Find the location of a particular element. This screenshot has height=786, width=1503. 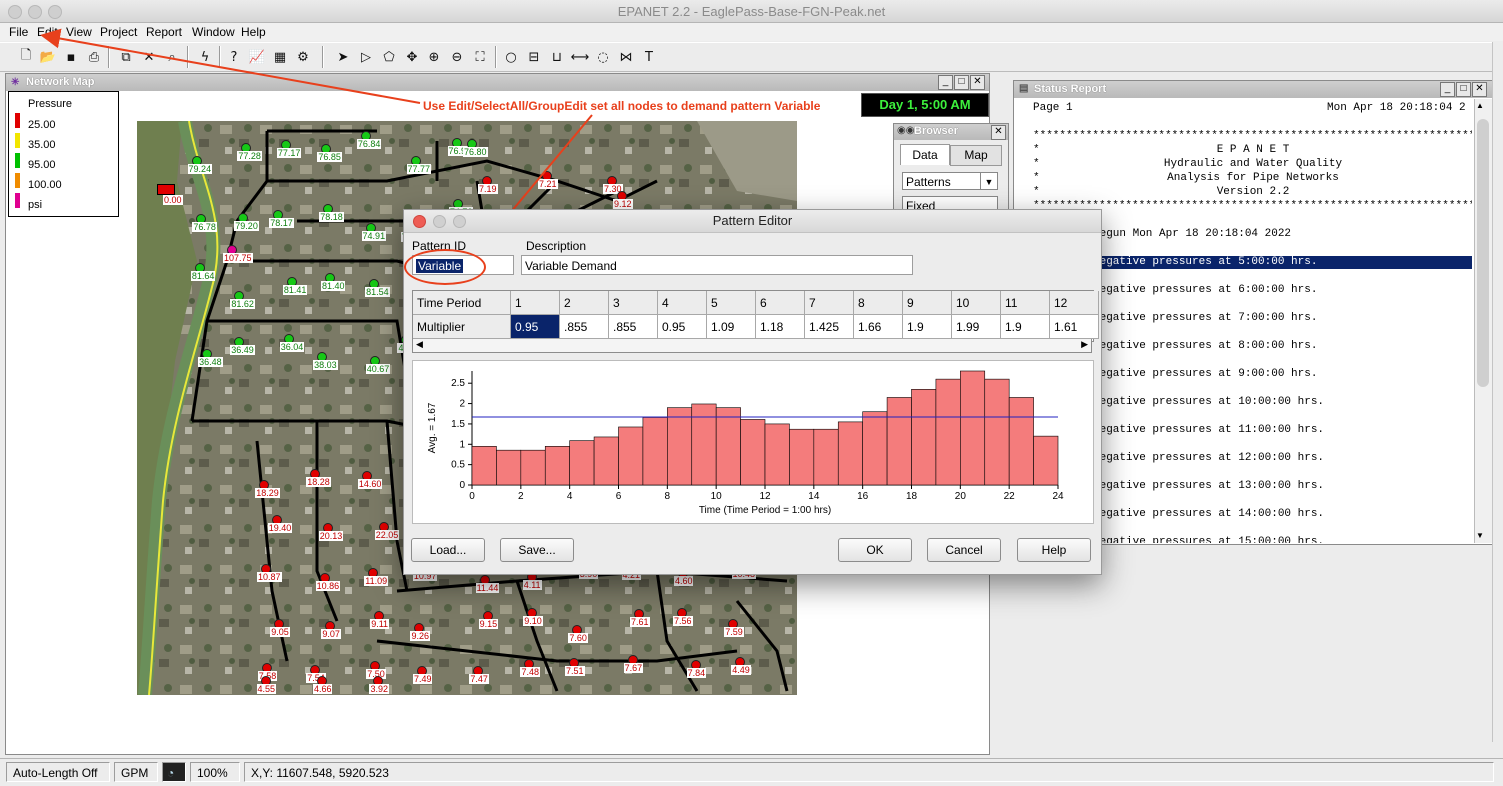

flow-units-status: GPM is located at coordinates (136, 772).